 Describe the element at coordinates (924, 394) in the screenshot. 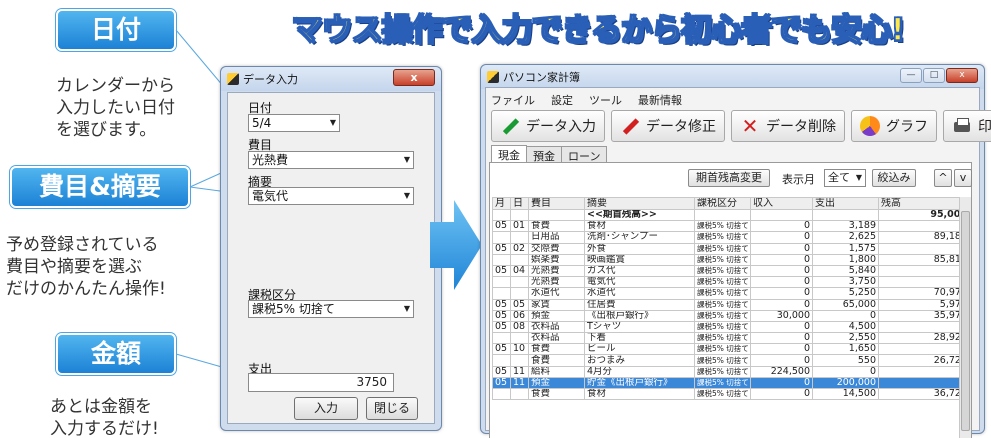

I see `table-cell: 36,721` at that location.